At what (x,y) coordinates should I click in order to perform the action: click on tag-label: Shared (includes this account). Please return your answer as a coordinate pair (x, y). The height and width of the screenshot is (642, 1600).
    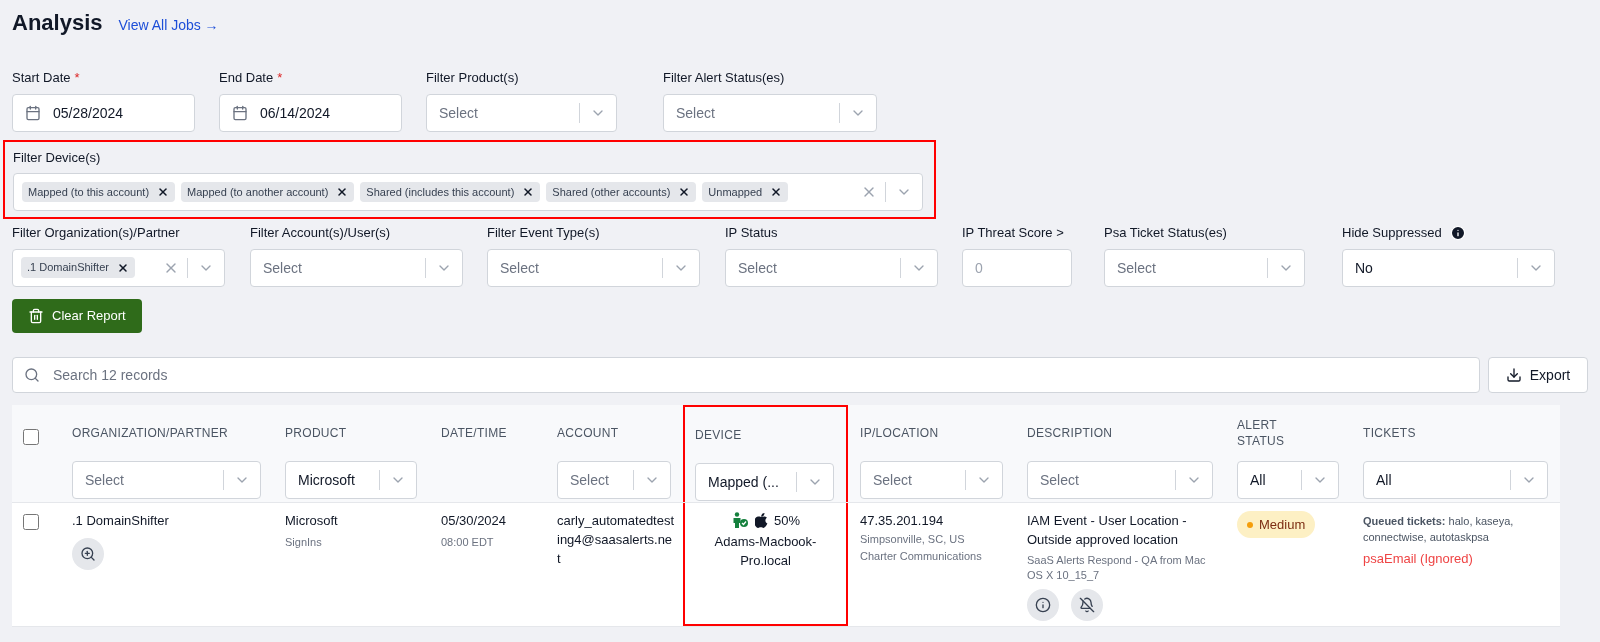
    Looking at the image, I should click on (440, 192).